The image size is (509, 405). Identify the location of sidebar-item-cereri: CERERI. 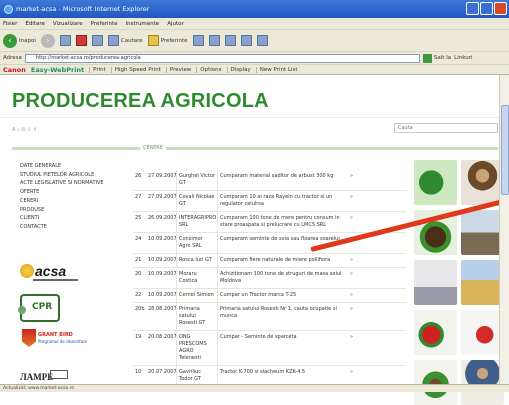
(75, 201).